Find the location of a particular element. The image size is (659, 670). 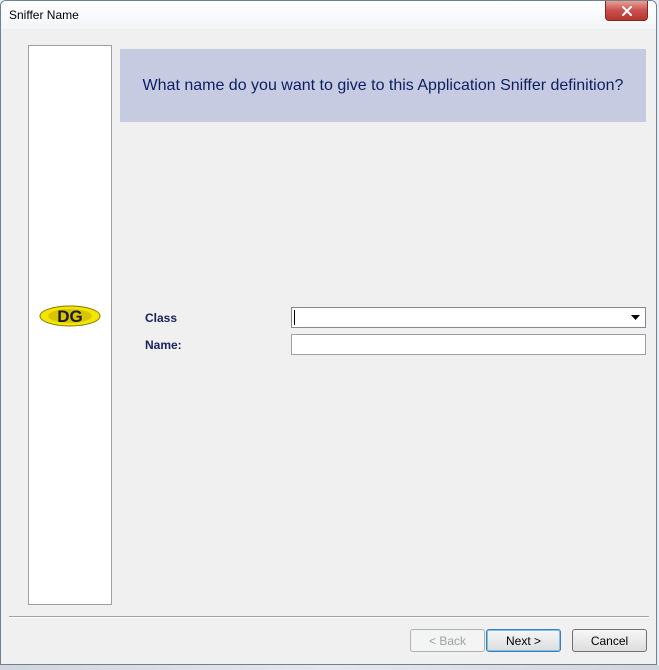

title-bar: Sniffer Name is located at coordinates (328, 15).